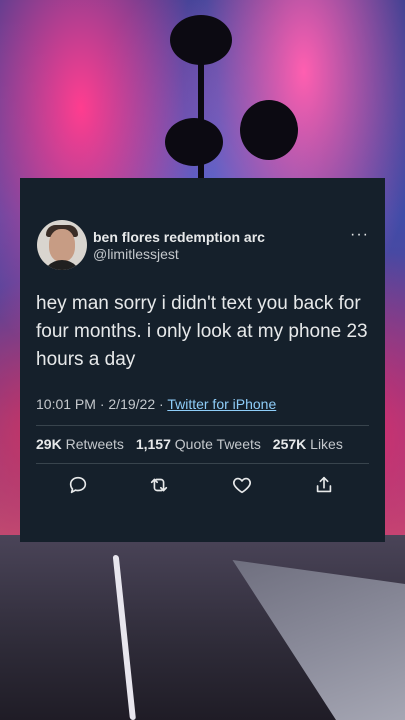 The image size is (405, 720). I want to click on quote-tweets-count: 1,157, so click(153, 444).